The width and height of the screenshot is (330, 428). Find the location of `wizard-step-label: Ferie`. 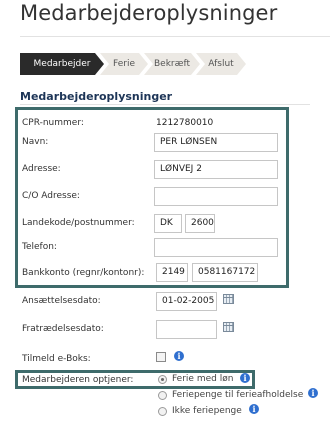

wizard-step-label: Ferie is located at coordinates (124, 64).